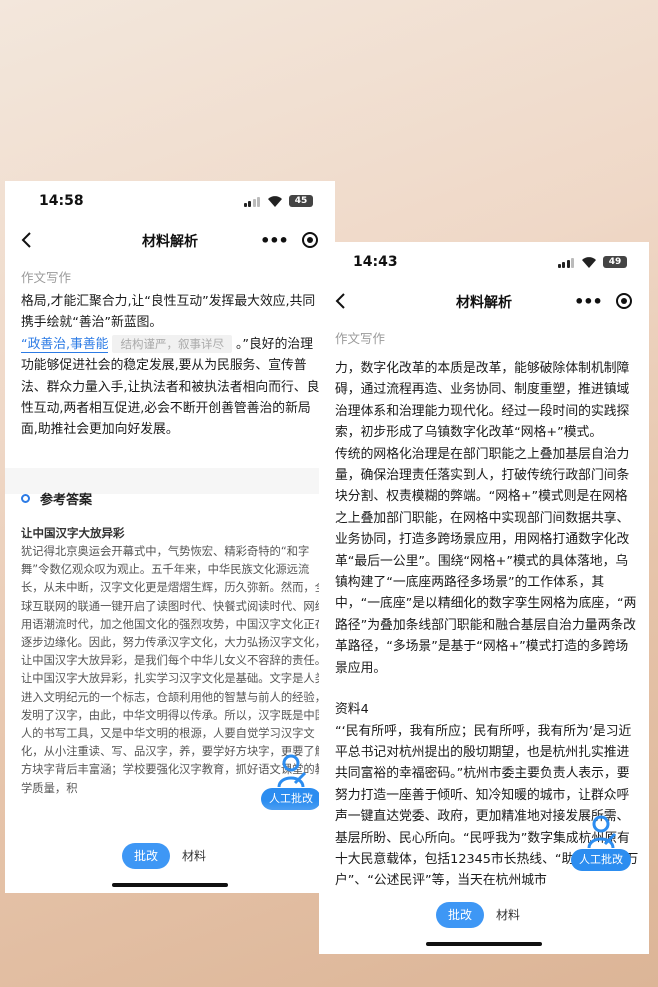  What do you see at coordinates (172, 343) in the screenshot?
I see `comment-hint: 结构谨严，叙事详尽` at bounding box center [172, 343].